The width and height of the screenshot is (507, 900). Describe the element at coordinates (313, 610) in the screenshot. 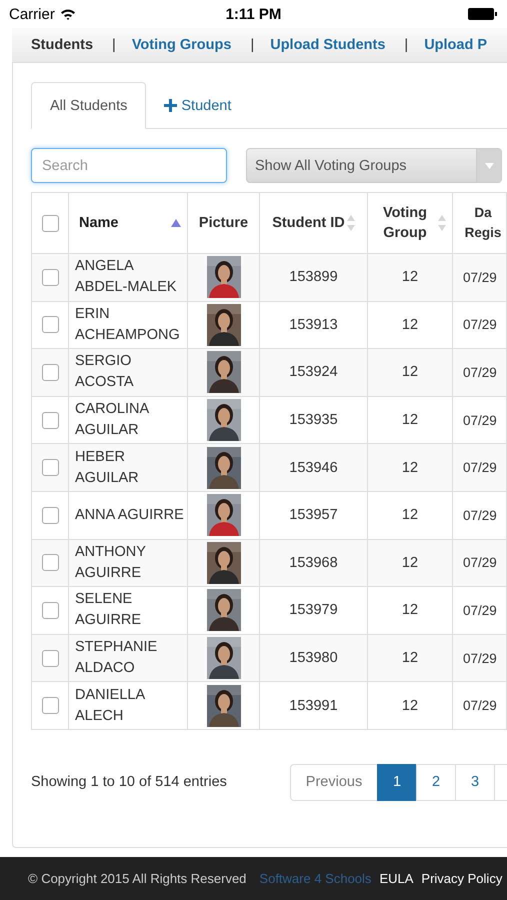

I see `student-id: 153979` at that location.